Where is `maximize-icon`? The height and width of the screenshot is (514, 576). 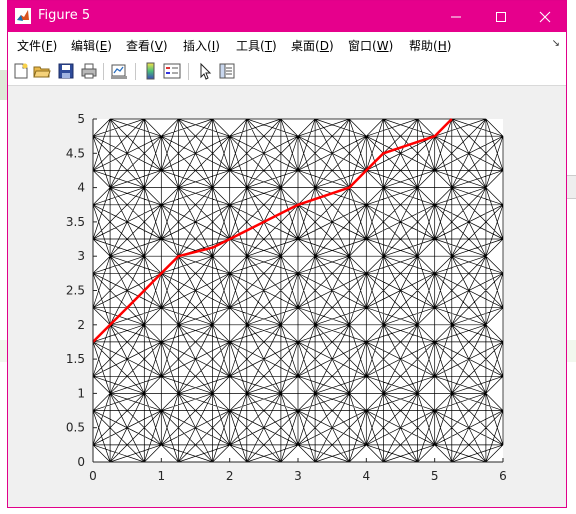
maximize-icon is located at coordinates (500, 16).